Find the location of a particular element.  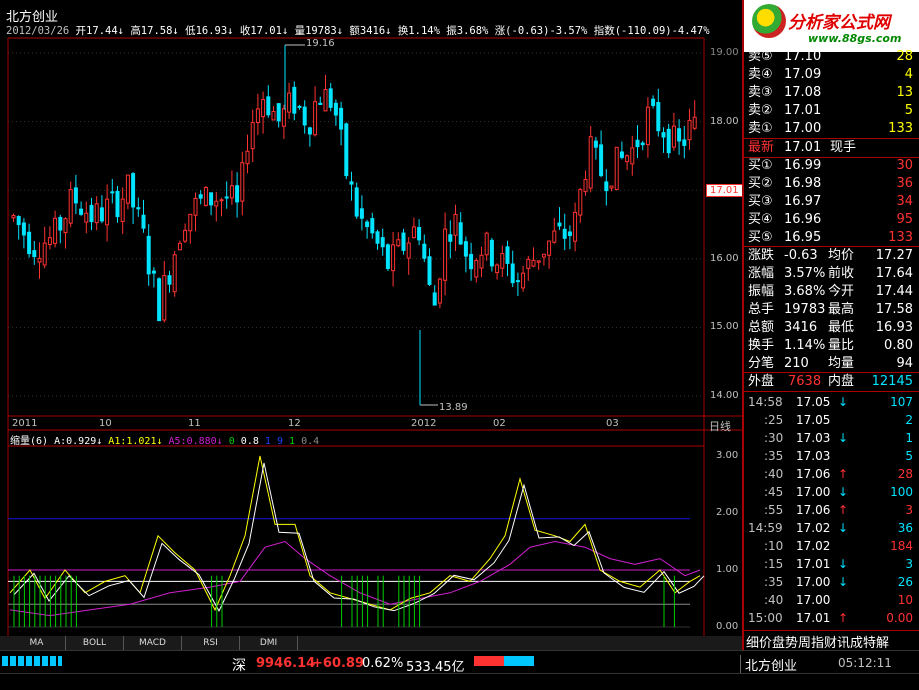

tab-rsi: RSI is located at coordinates (211, 643).